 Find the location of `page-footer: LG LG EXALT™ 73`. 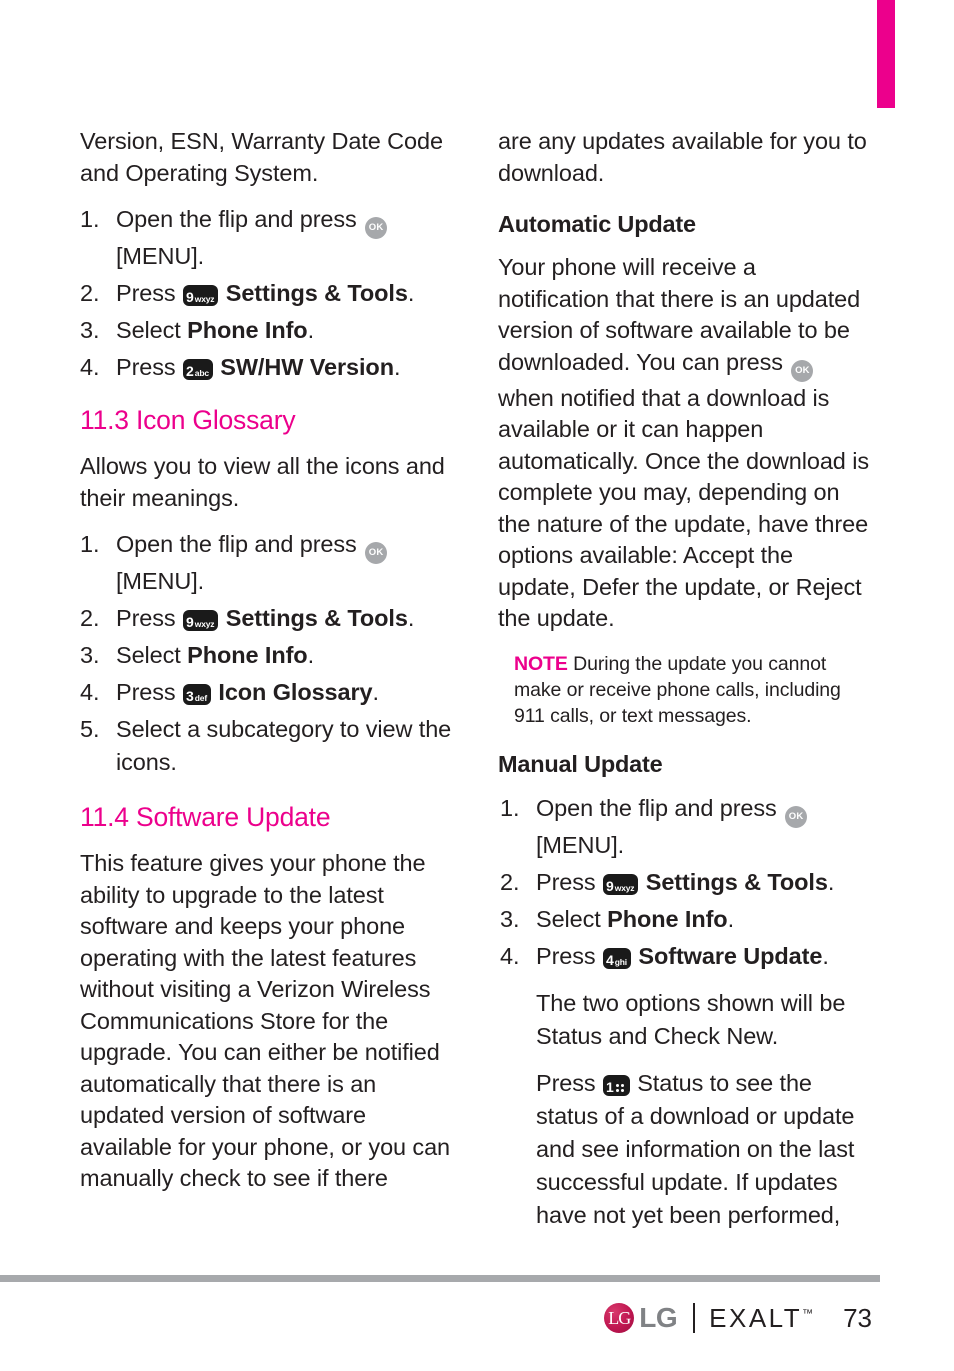

page-footer: LG LG EXALT™ 73 is located at coordinates (477, 1320).